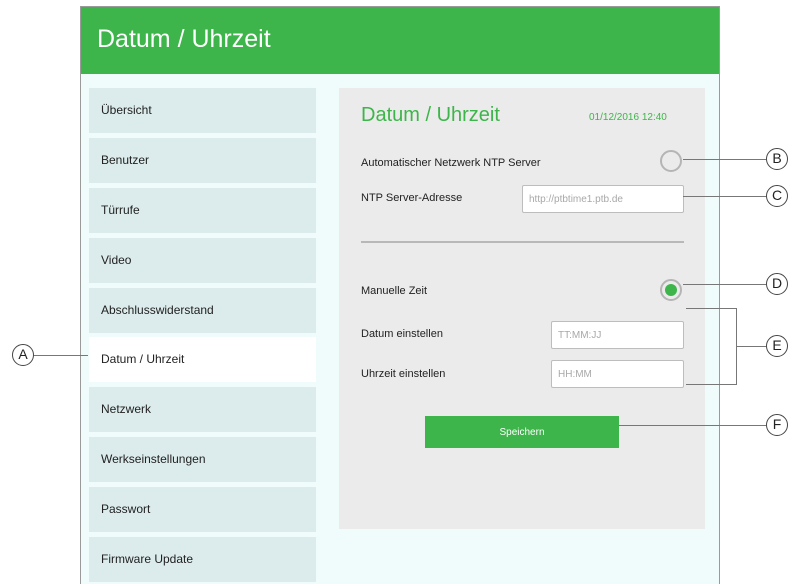 Image resolution: width=793 pixels, height=584 pixels. Describe the element at coordinates (724, 159) in the screenshot. I see `callout-b-line` at that location.